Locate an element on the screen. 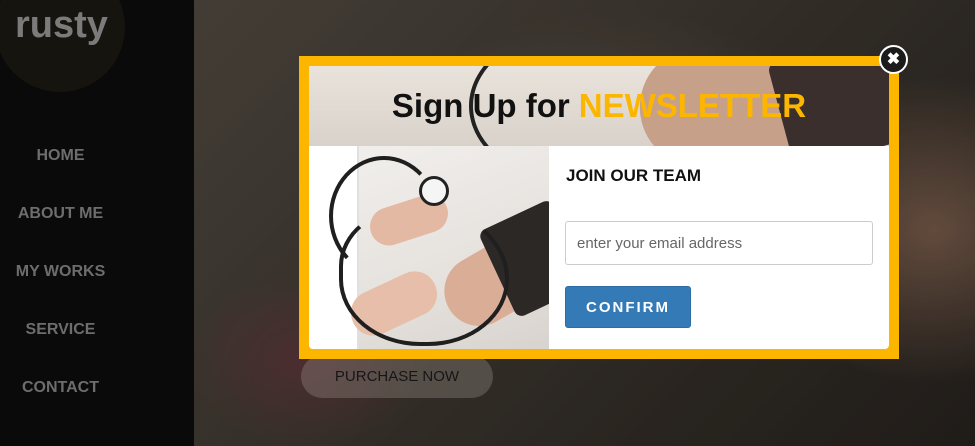 This screenshot has width=975, height=446. image-gauge is located at coordinates (434, 191).